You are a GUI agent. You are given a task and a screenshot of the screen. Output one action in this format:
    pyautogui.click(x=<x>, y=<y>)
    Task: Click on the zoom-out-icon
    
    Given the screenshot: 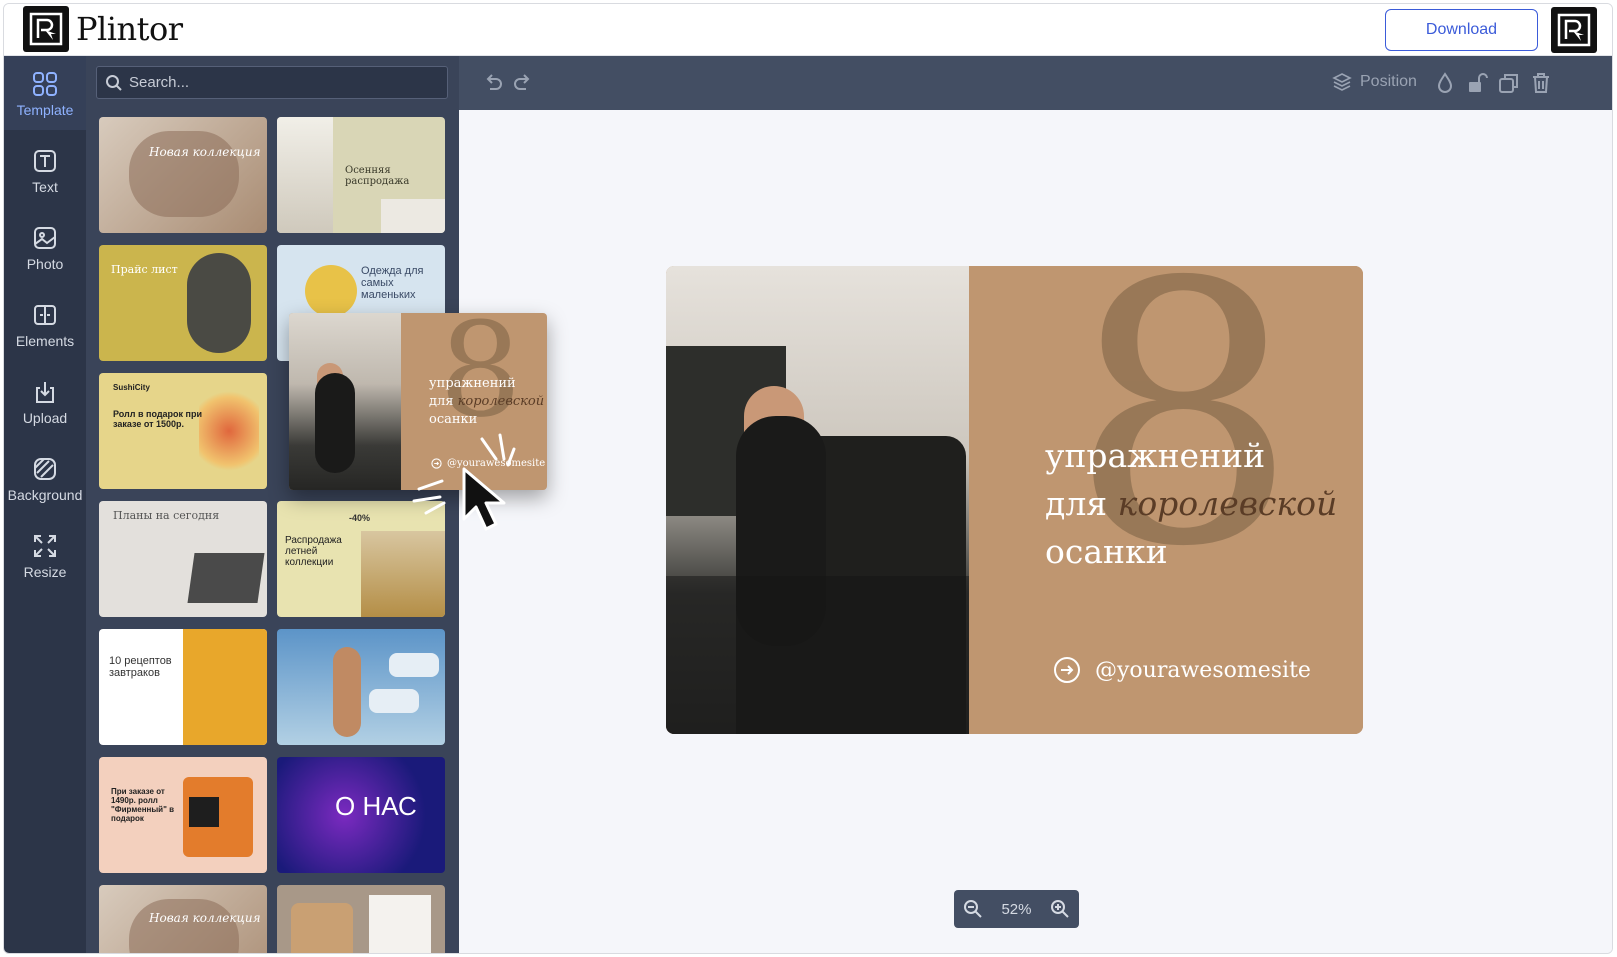 What is the action you would take?
    pyautogui.click(x=973, y=909)
    